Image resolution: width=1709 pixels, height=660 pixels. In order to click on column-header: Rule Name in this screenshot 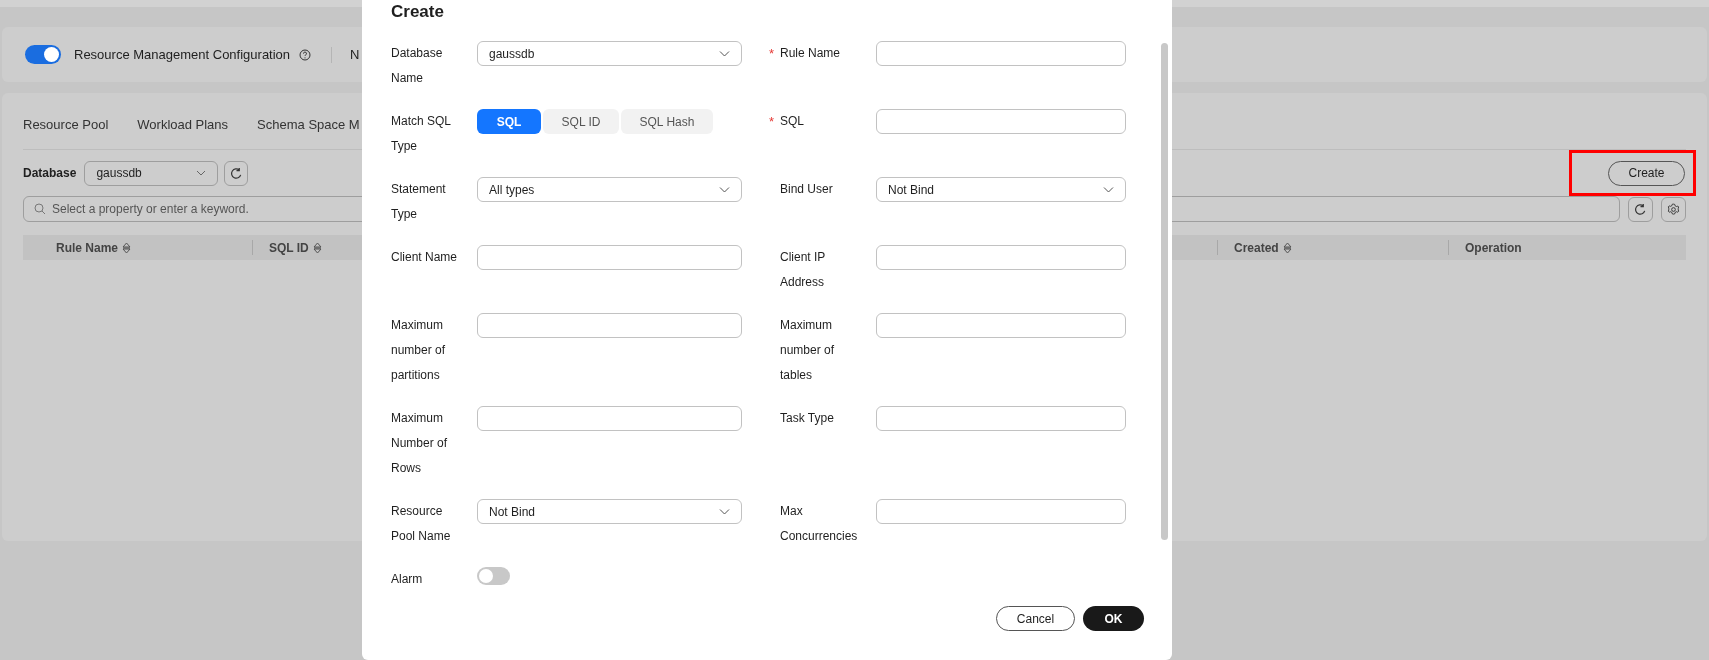, I will do `click(87, 248)`.